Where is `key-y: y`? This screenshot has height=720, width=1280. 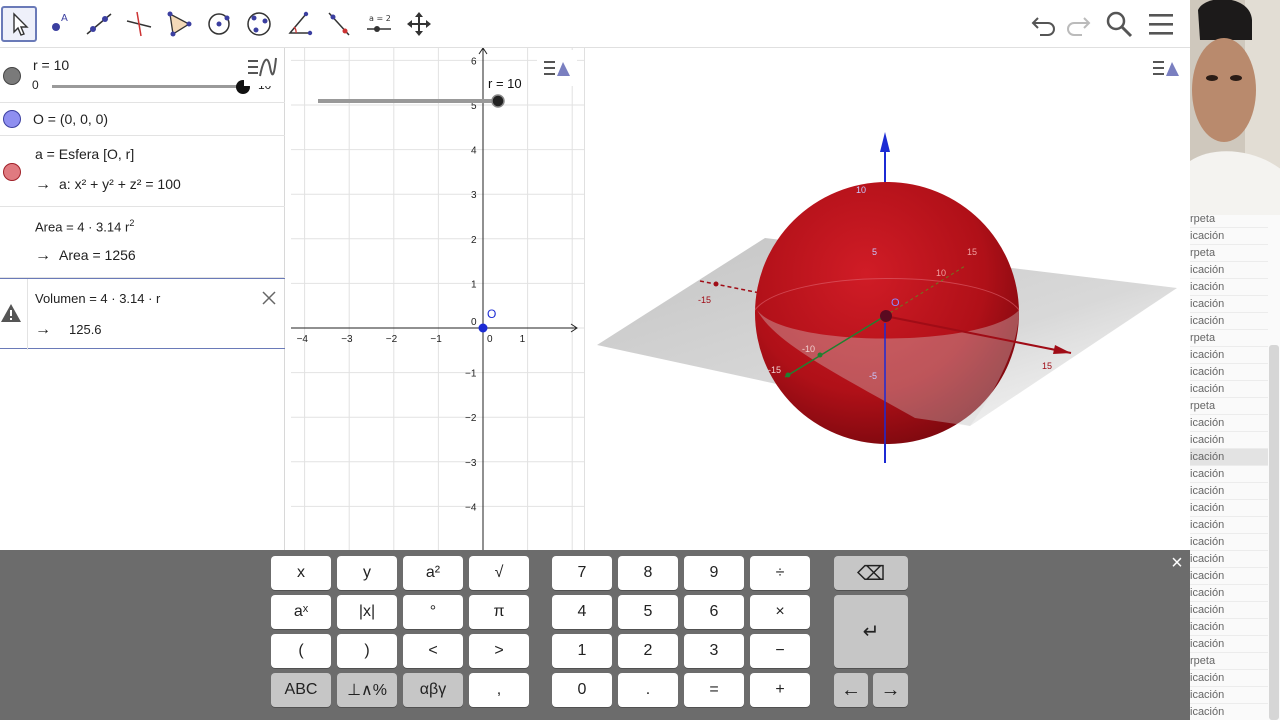 key-y: y is located at coordinates (367, 573).